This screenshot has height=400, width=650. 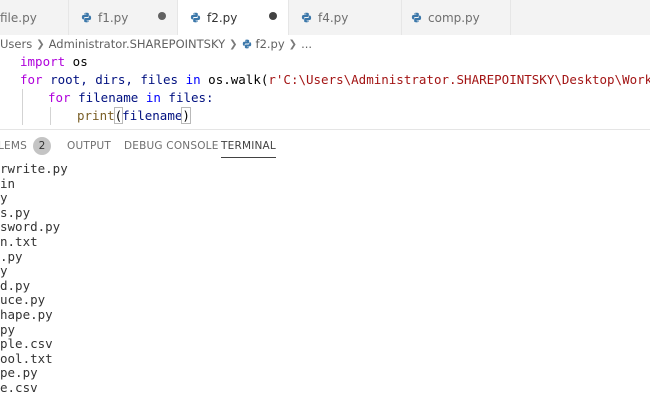 What do you see at coordinates (43, 61) in the screenshot?
I see `keyword-import: import` at bounding box center [43, 61].